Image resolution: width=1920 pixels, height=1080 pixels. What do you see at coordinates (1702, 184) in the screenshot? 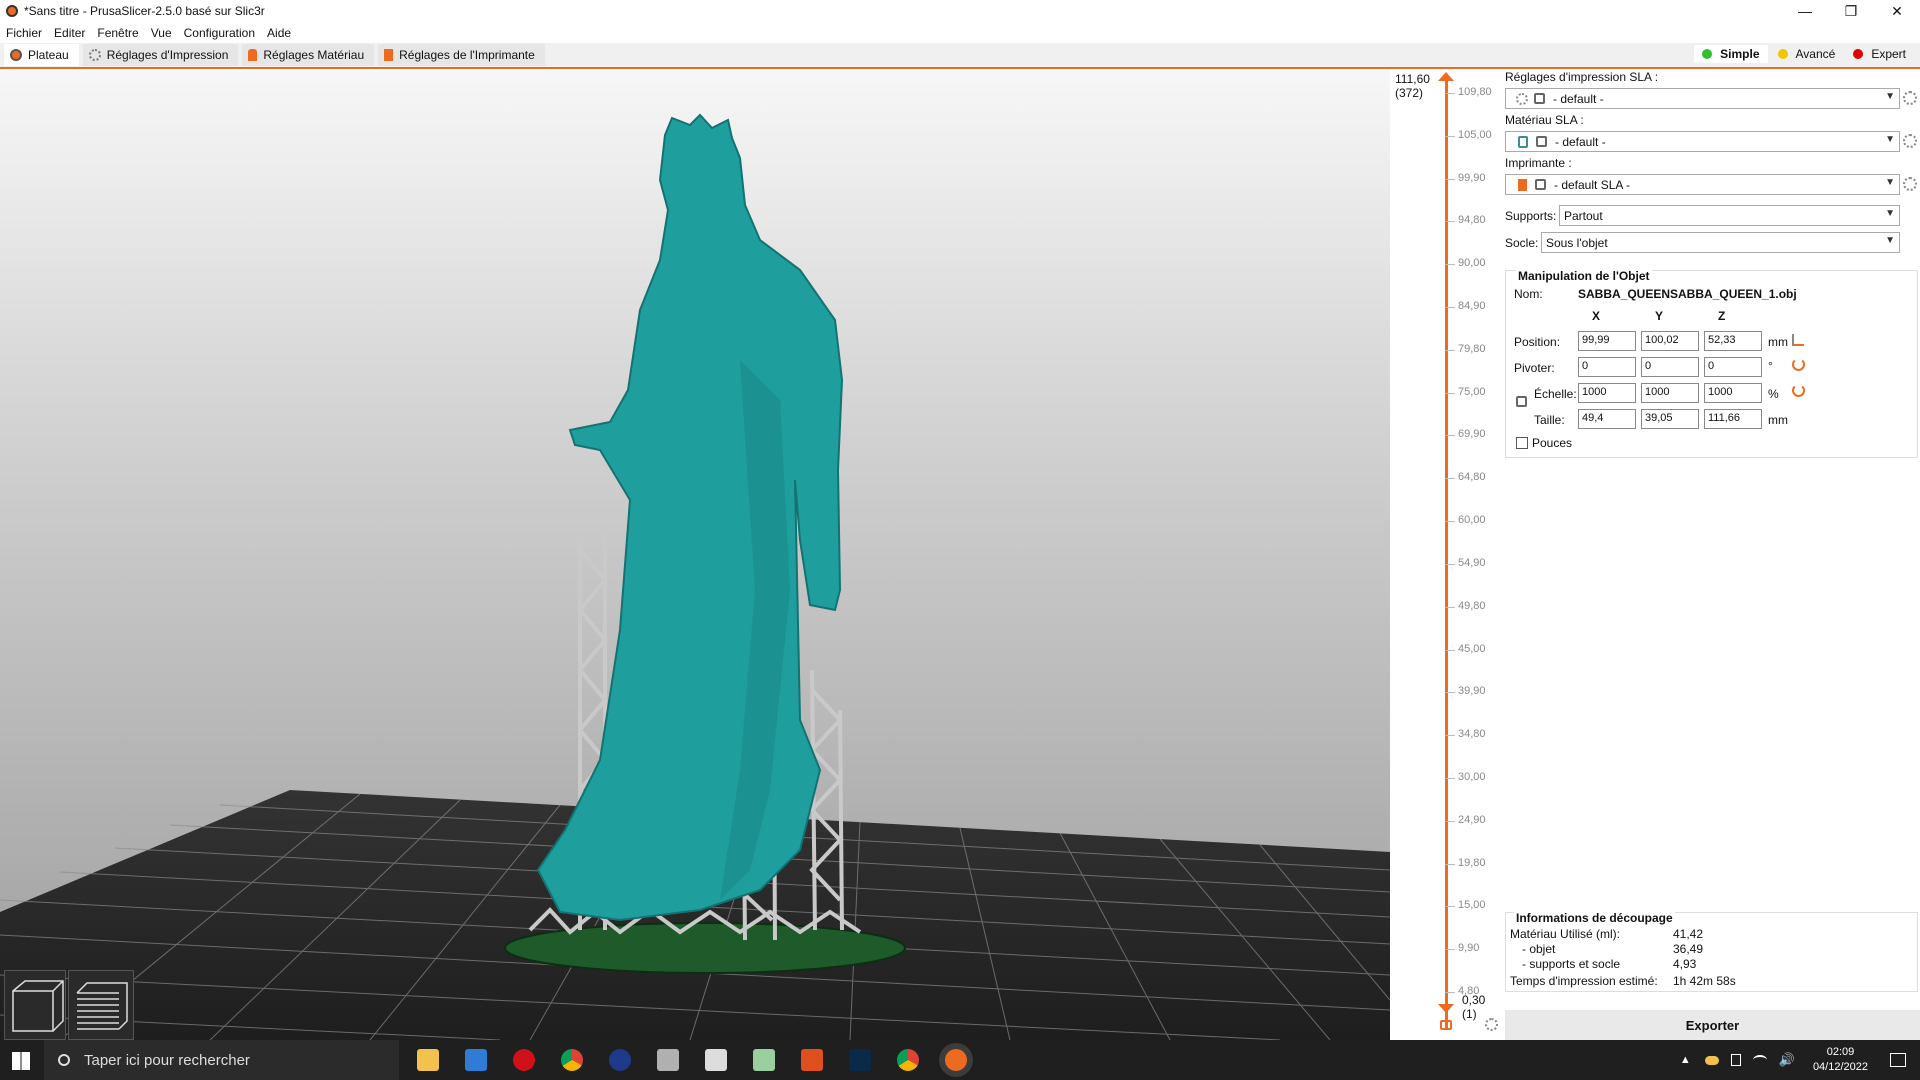
I see `printer-combo: - default SLA - ▼` at bounding box center [1702, 184].